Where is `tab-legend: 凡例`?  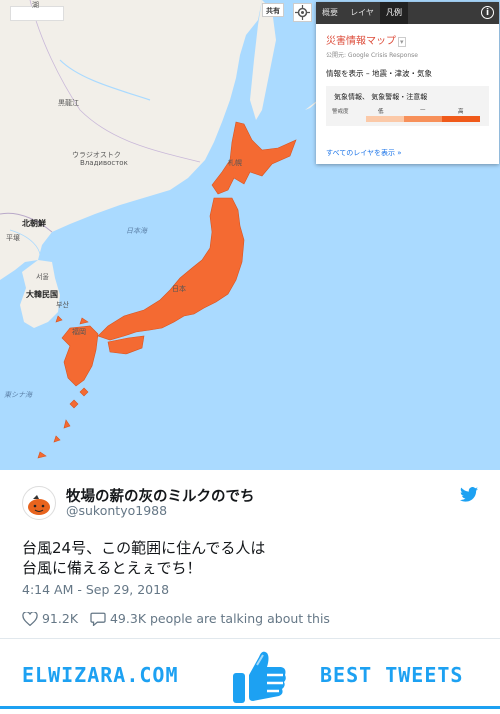
tab-legend: 凡例 is located at coordinates (394, 13).